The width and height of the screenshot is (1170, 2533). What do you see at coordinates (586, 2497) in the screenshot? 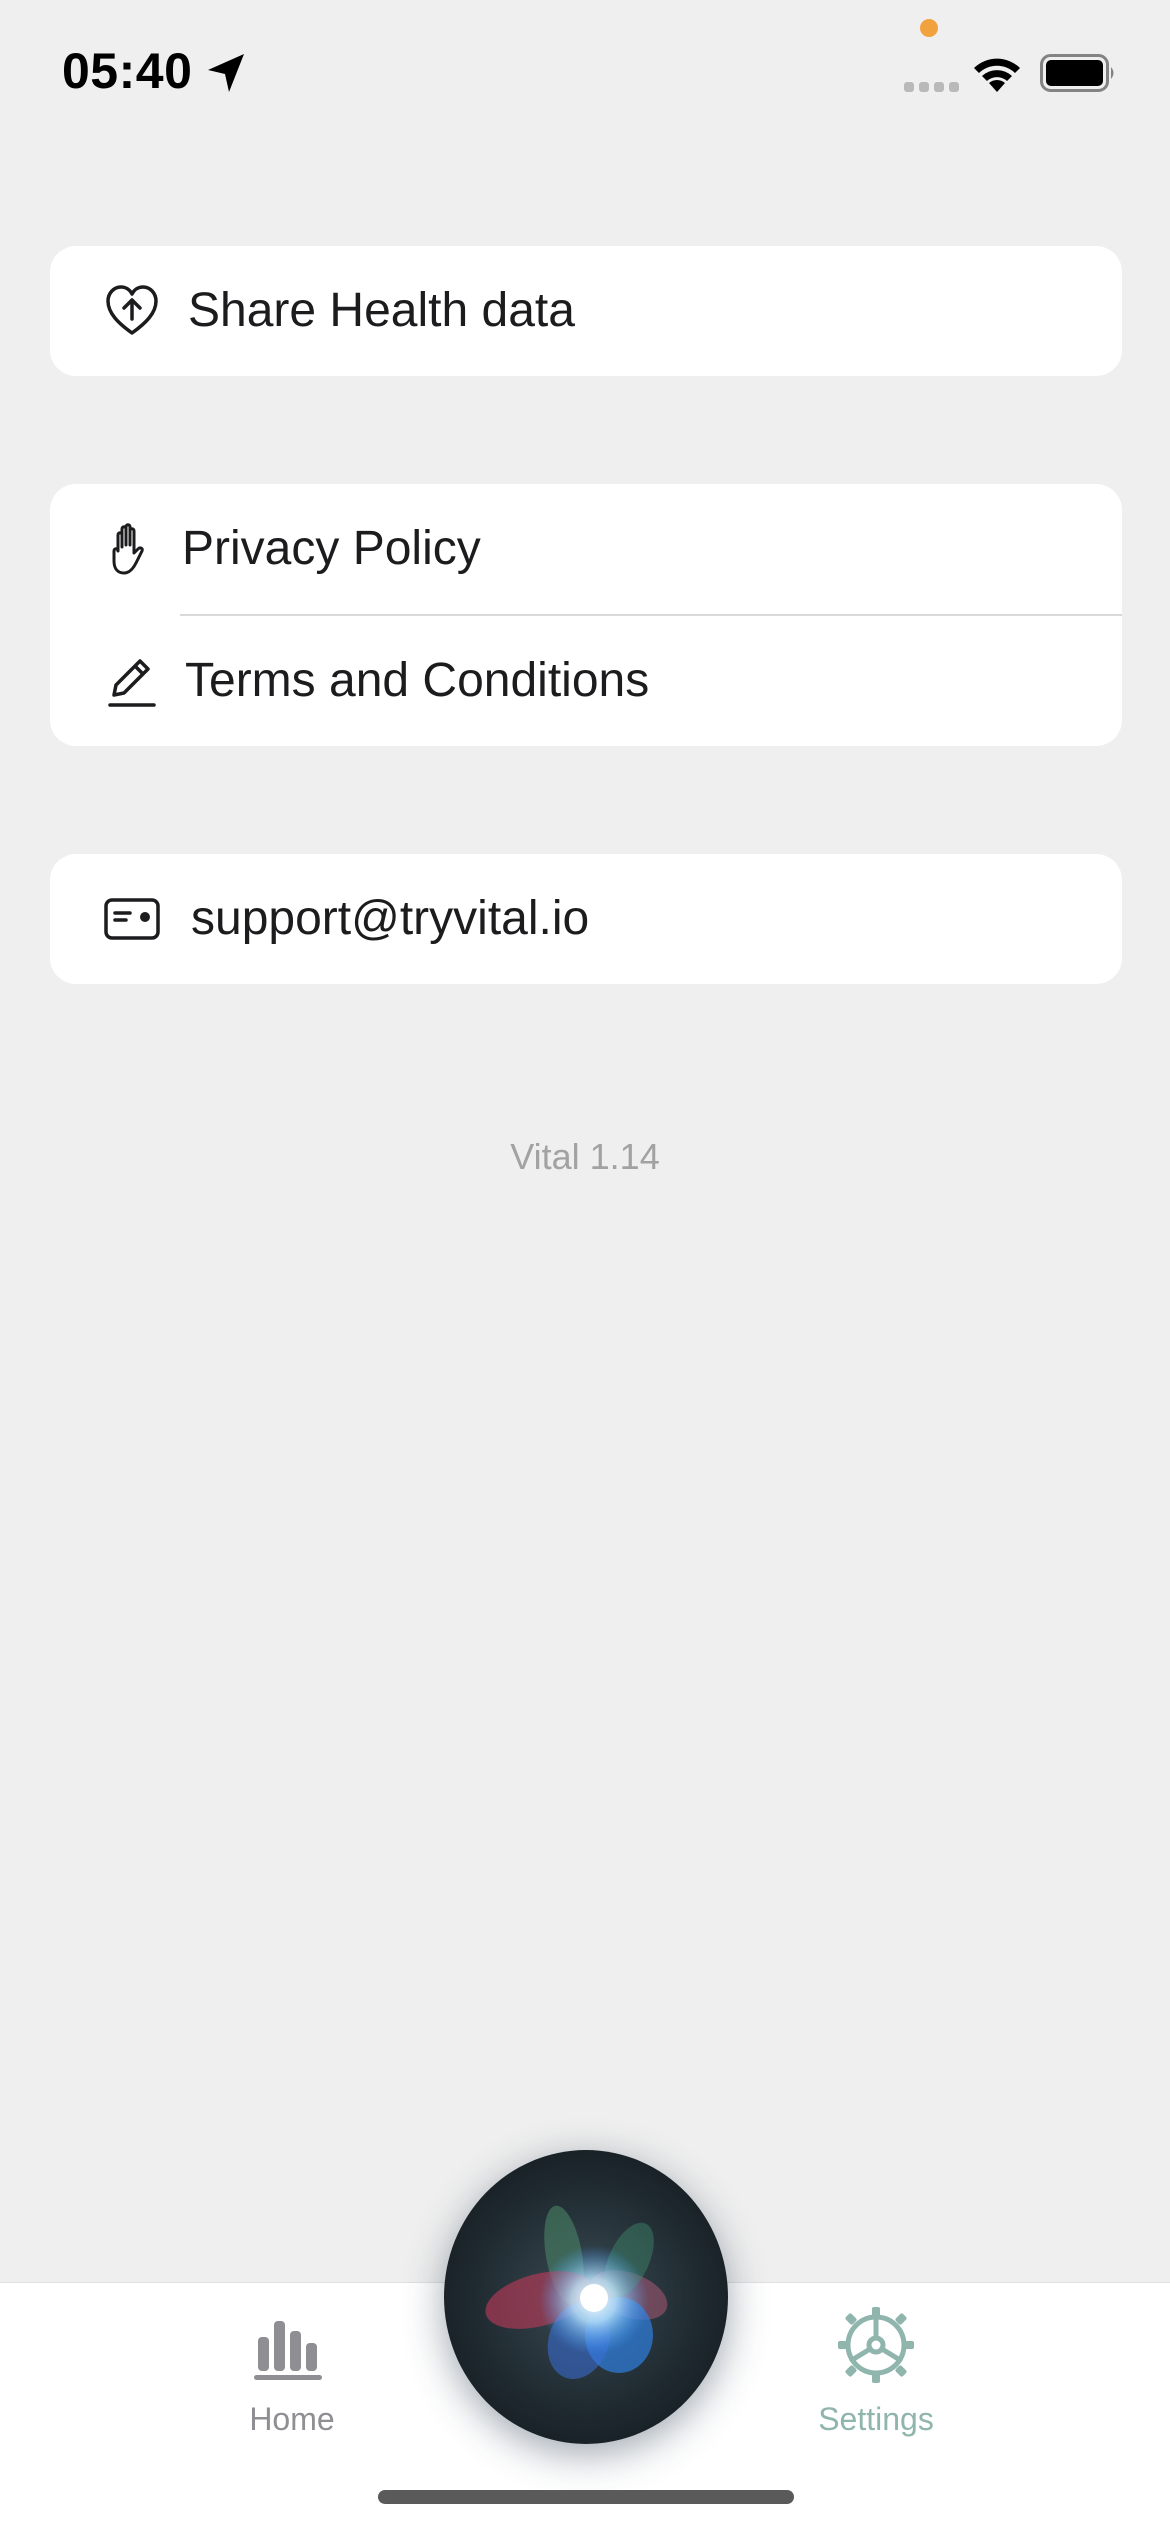
I see `home-indicator` at bounding box center [586, 2497].